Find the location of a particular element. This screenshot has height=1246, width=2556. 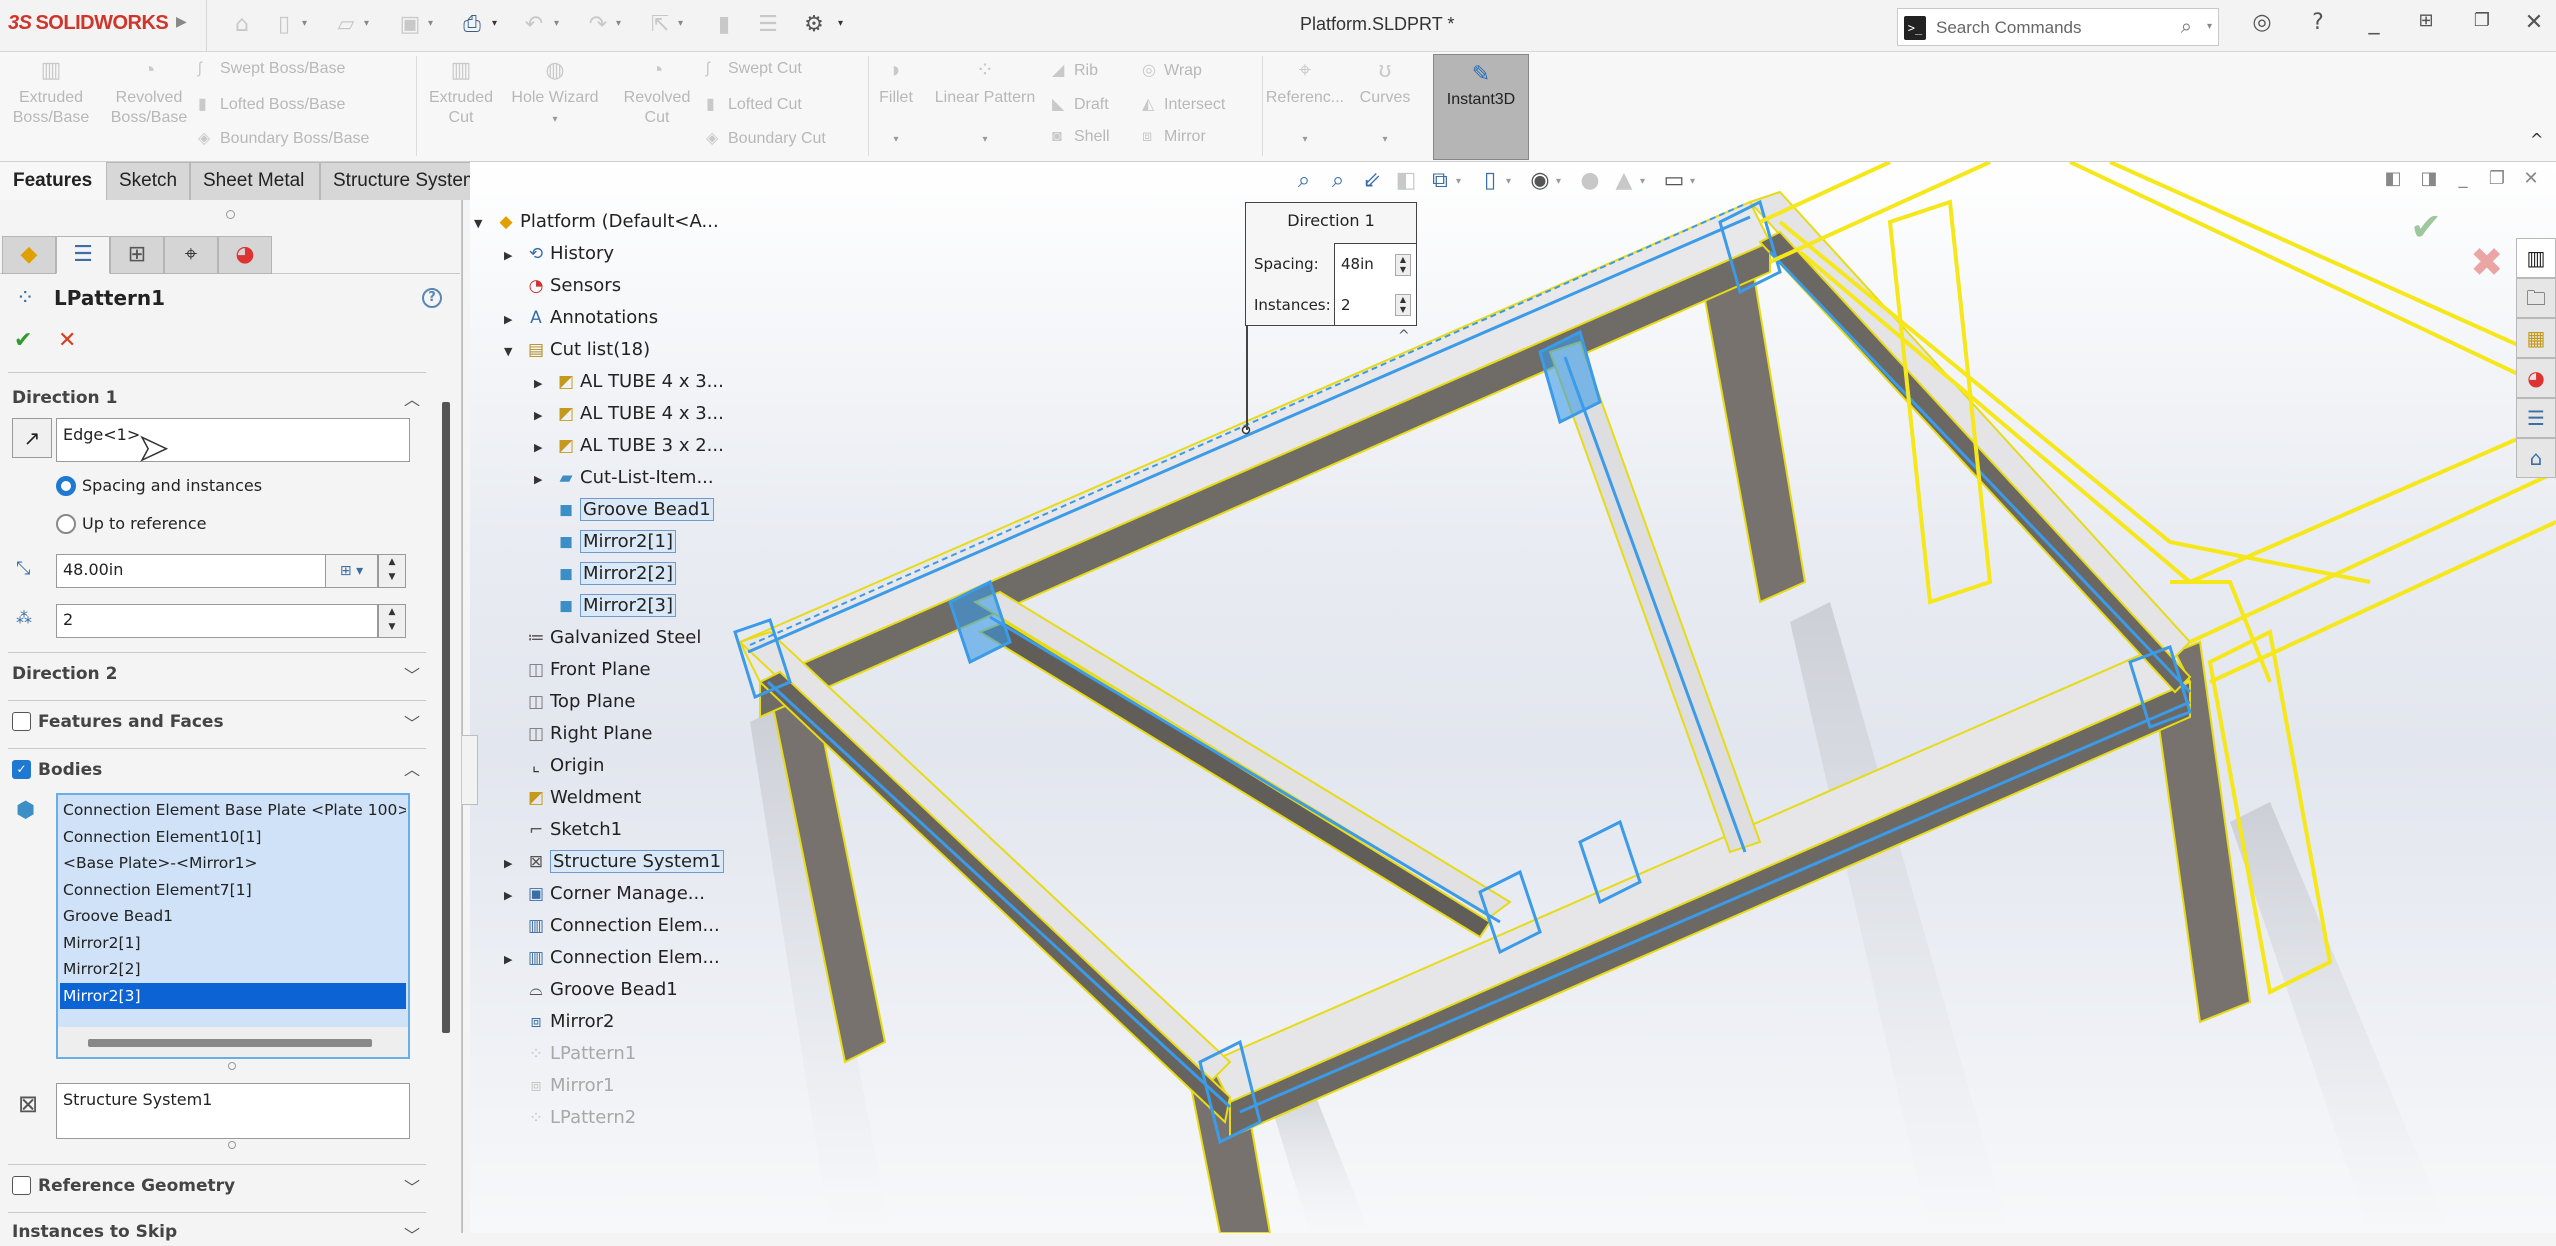

viewport-close-button: ✕ is located at coordinates (2531, 178).